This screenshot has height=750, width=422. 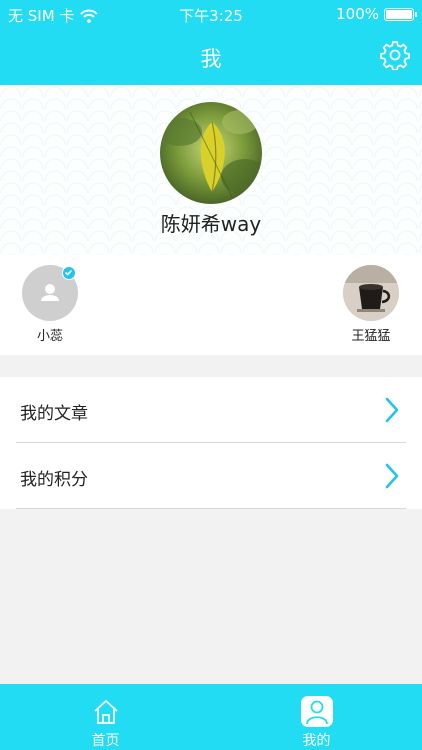 I want to click on divider, so click(x=211, y=508).